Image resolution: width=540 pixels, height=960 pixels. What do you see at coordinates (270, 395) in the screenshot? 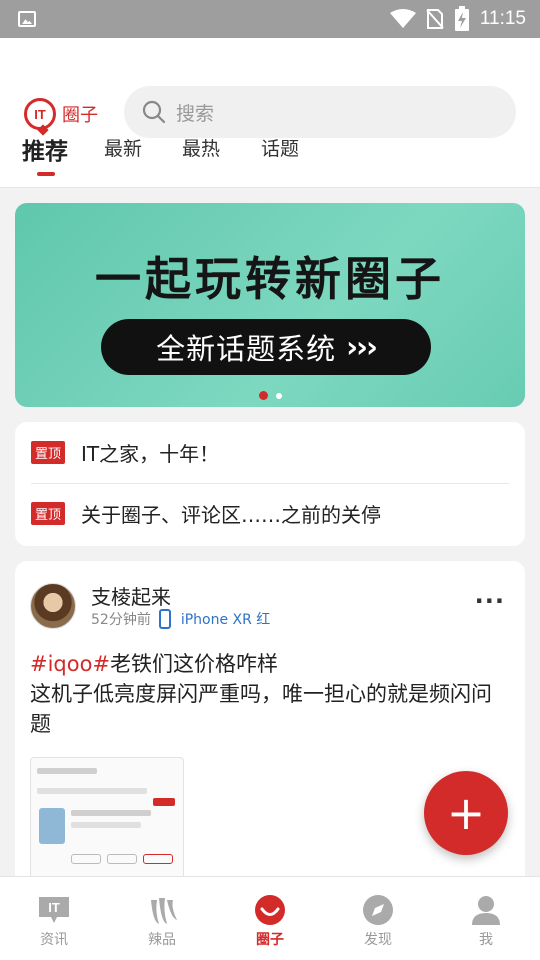
I see `carousel-indicator` at bounding box center [270, 395].